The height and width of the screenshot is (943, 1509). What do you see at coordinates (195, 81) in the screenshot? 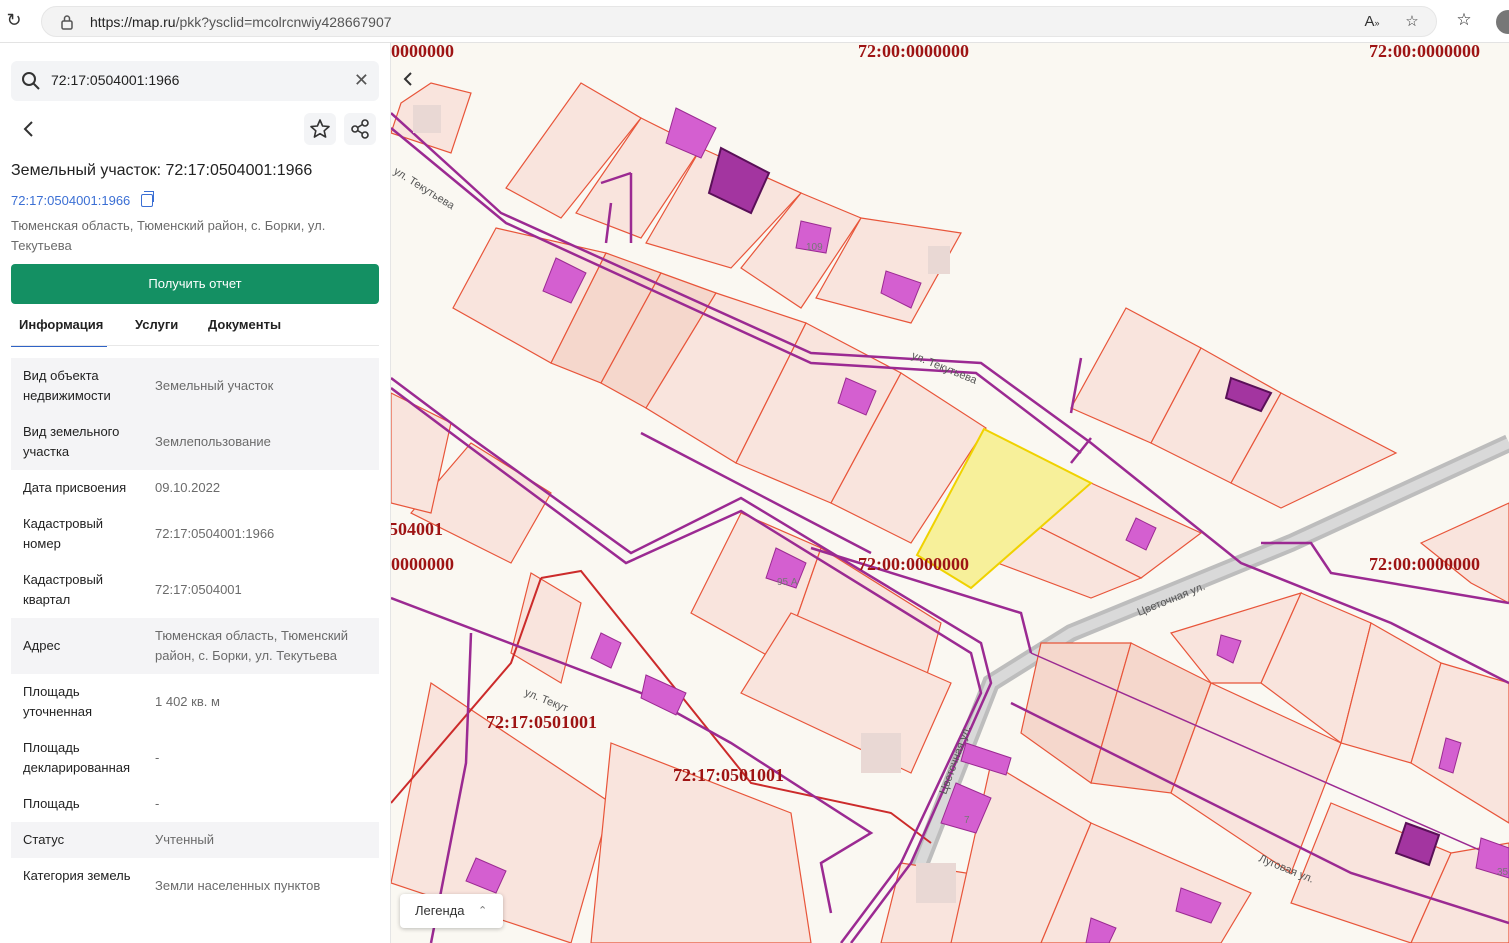
I see `search-box: 72:17:0504001:1966 ✕` at bounding box center [195, 81].